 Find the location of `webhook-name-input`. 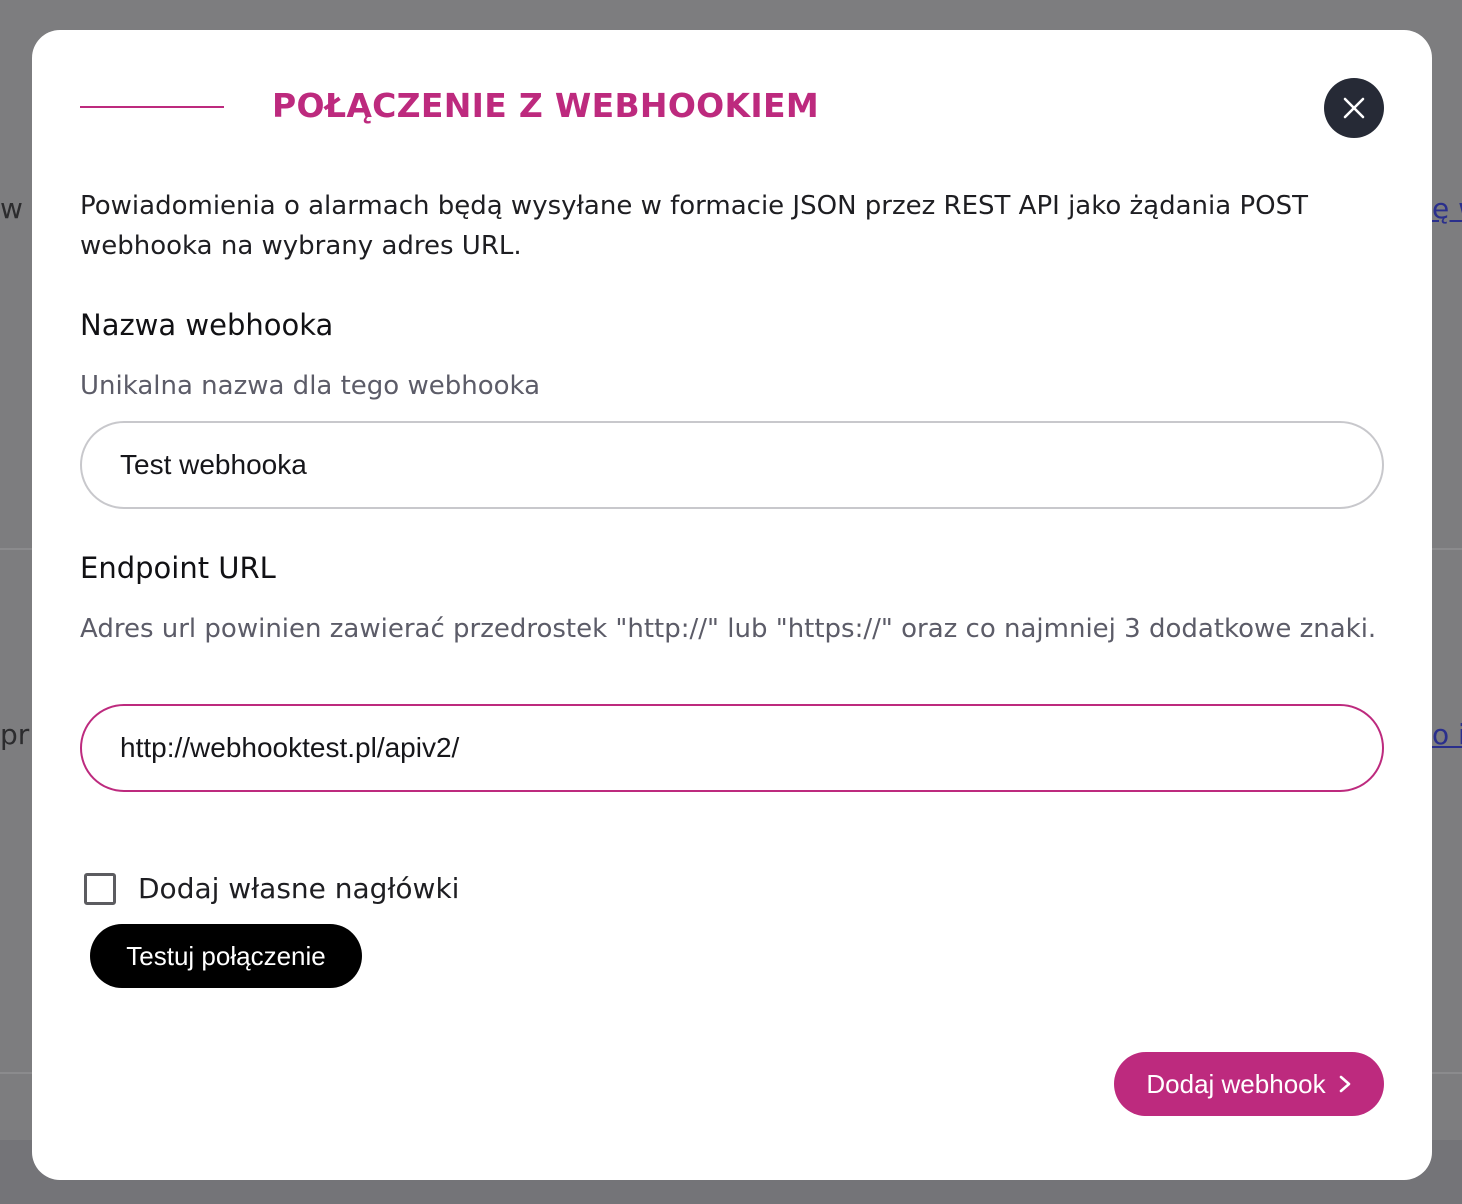

webhook-name-input is located at coordinates (732, 465).